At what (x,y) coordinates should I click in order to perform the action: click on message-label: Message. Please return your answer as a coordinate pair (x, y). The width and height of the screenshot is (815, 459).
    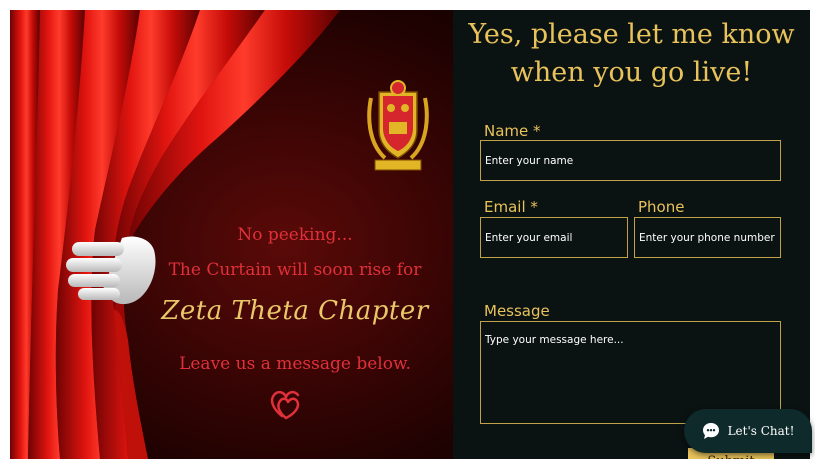
    Looking at the image, I should click on (517, 311).